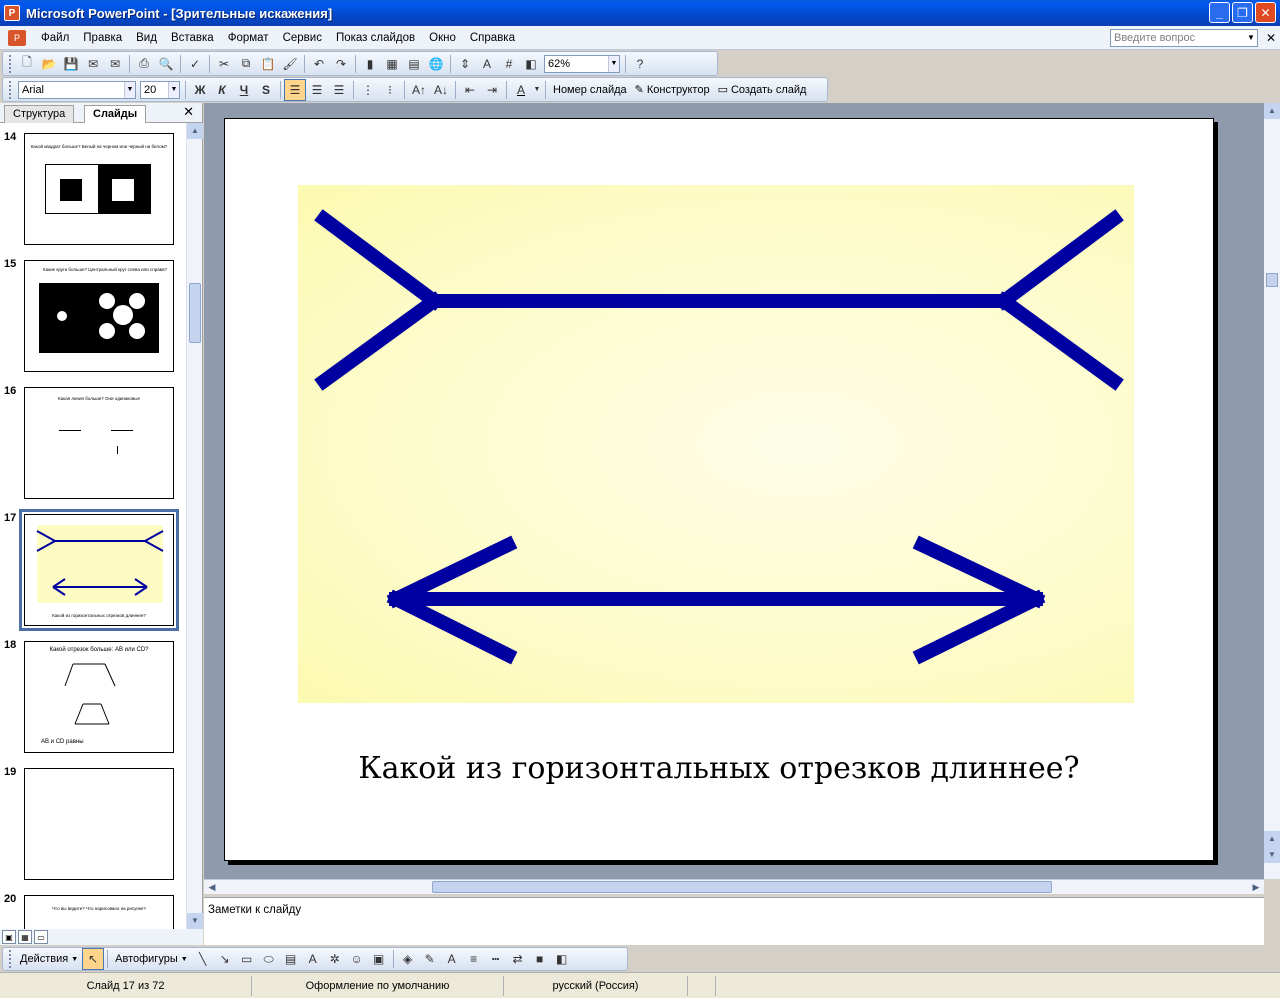 Image resolution: width=1280 pixels, height=998 pixels. What do you see at coordinates (49, 64) in the screenshot?
I see `open-icon: 📂` at bounding box center [49, 64].